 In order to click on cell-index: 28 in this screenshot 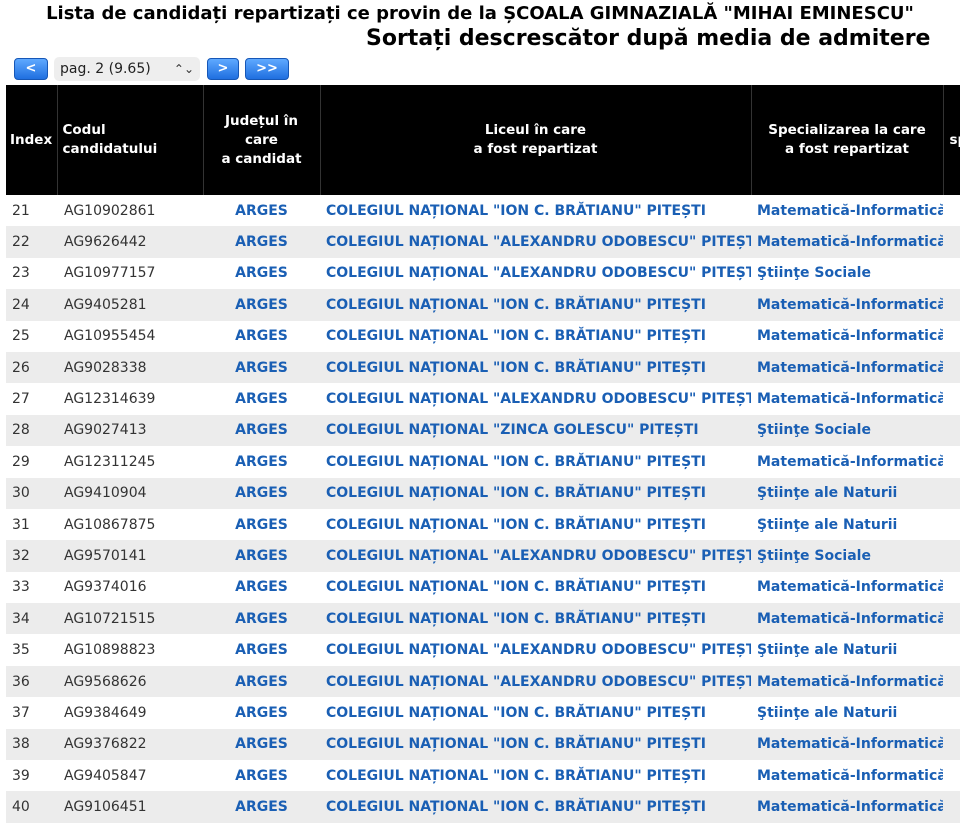, I will do `click(31, 430)`.